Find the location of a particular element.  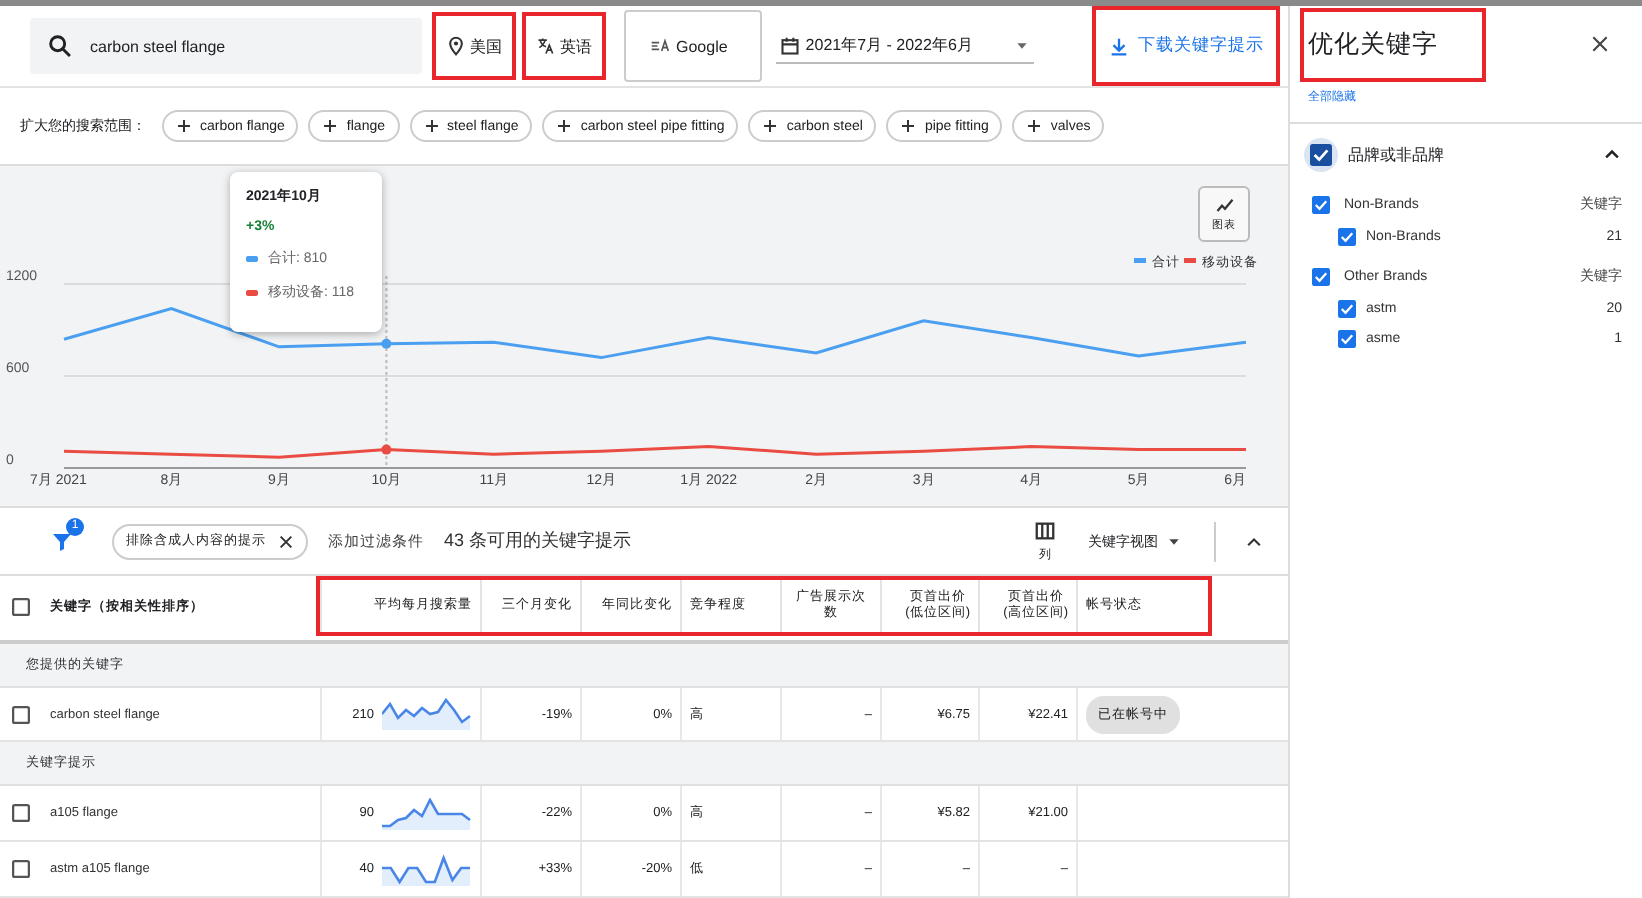

calendar-icon is located at coordinates (789, 45).